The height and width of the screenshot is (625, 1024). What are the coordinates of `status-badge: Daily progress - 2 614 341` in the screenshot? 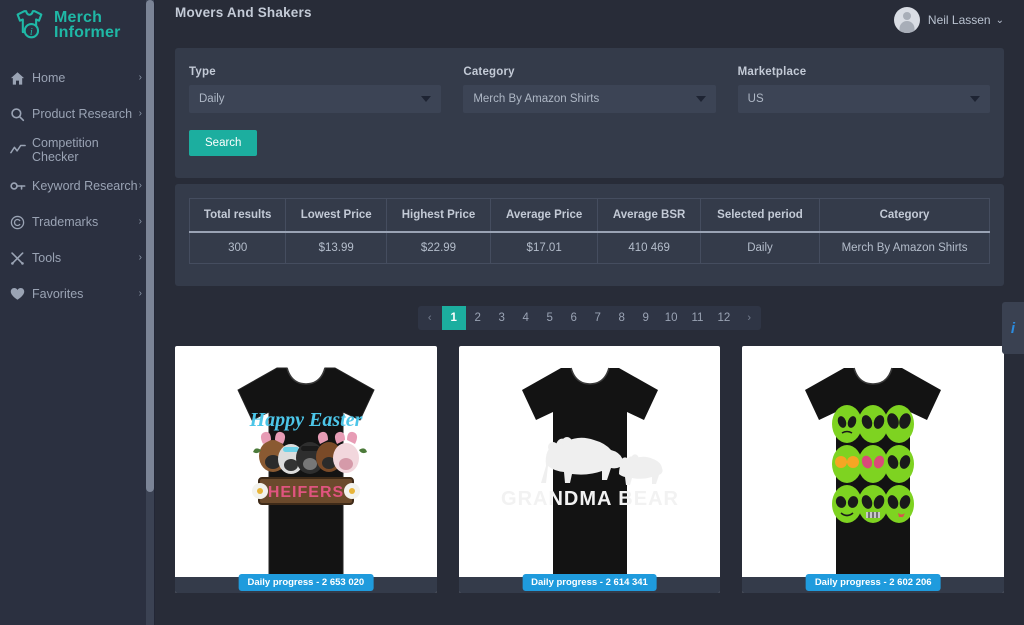 It's located at (589, 582).